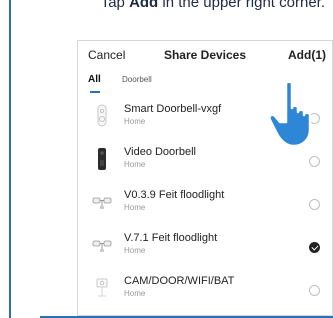 This screenshot has height=318, width=333. Describe the element at coordinates (173, 109) in the screenshot. I see `device-name: Smart Doorbell-vxgf` at that location.